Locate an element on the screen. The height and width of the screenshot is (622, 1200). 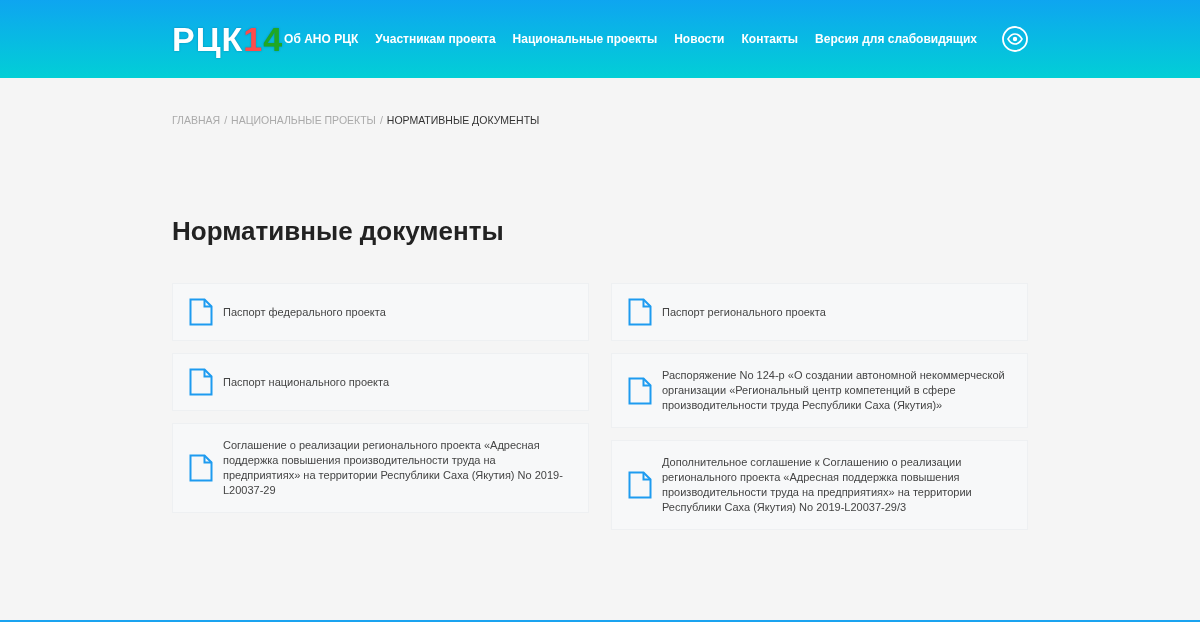
document-link: Соглашение о реализации регионального проекта «Адресная поддержка повышения производительности труда на предприятиях» на территории Республики Саха (Якутия) No 2019-L20037-29 is located at coordinates (397, 468).